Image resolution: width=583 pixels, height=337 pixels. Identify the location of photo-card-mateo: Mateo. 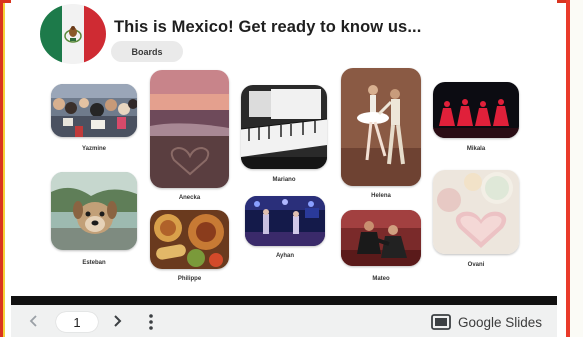
(381, 248).